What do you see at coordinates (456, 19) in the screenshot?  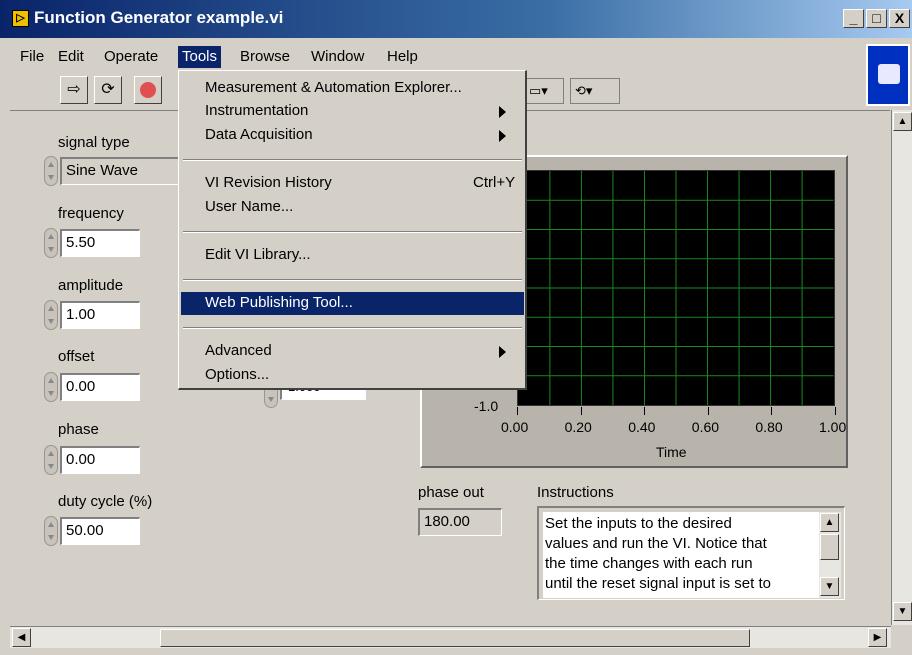 I see `title-bar: ▷ Function Generator example.vi _ □ X` at bounding box center [456, 19].